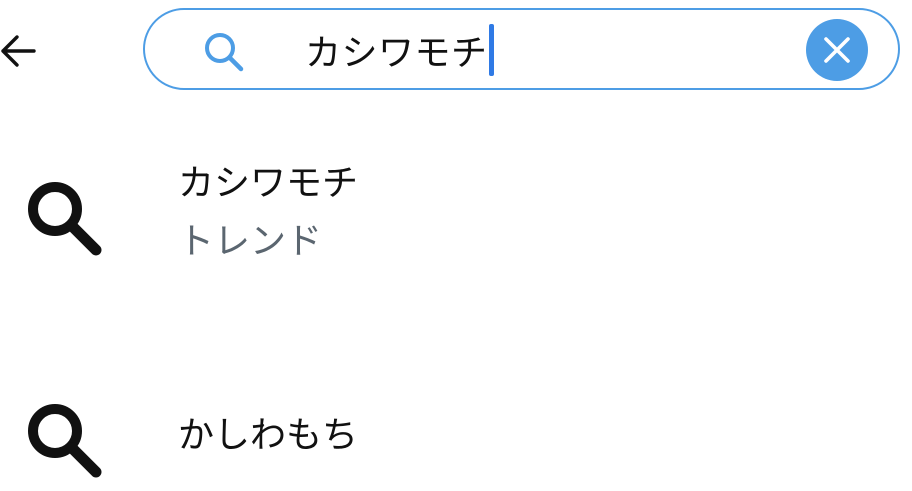 This screenshot has width=912, height=491. Describe the element at coordinates (396, 53) in the screenshot. I see `search-query-text: カシワモチ` at that location.